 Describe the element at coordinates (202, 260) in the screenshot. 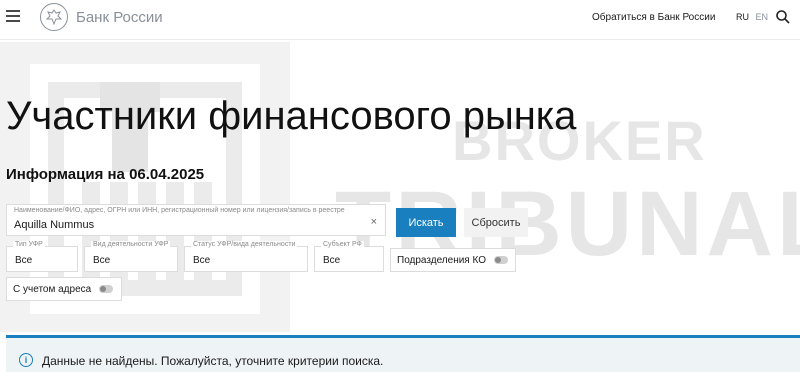

I see `filter-status-value: Все` at that location.